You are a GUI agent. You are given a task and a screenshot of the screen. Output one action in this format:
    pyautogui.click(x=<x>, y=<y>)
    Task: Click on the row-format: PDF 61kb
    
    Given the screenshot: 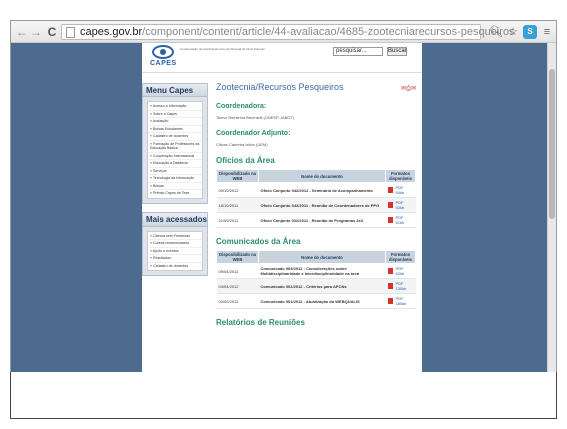 What is the action you would take?
    pyautogui.click(x=400, y=220)
    